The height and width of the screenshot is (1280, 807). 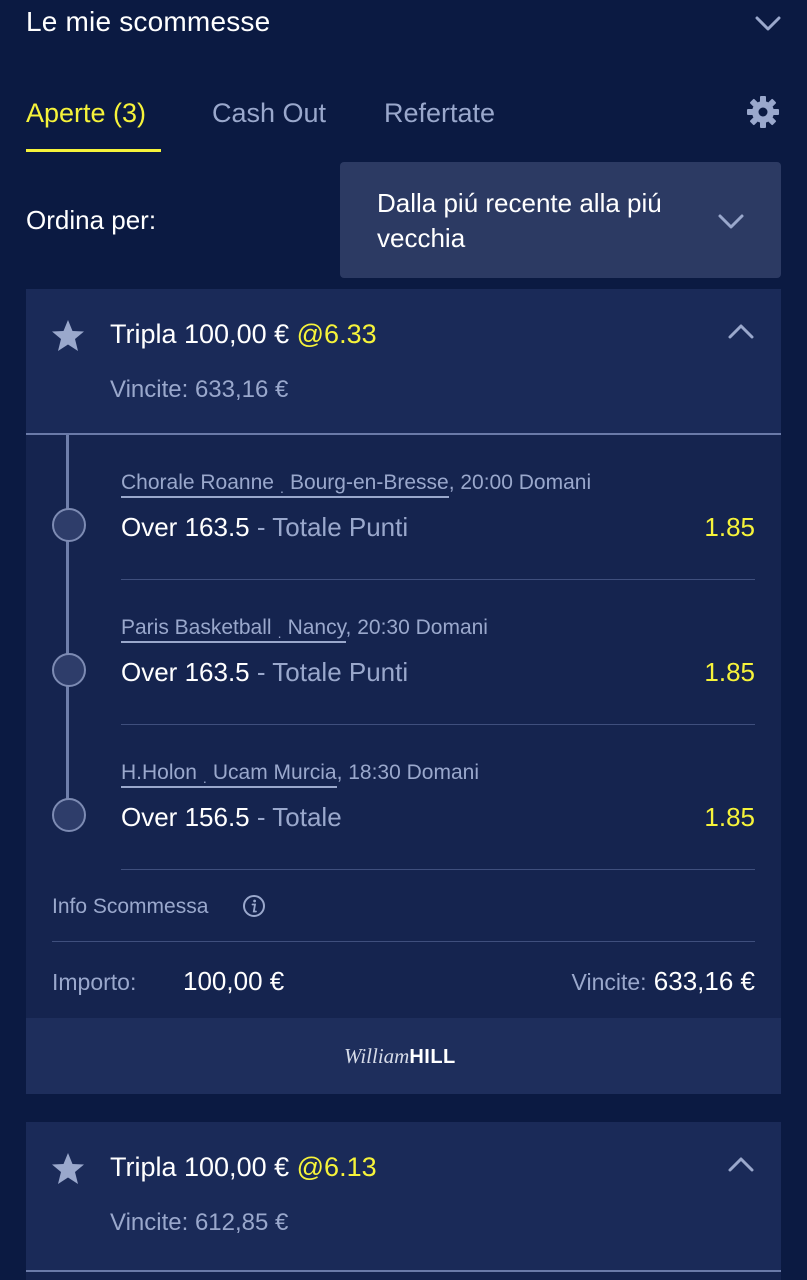 What do you see at coordinates (199, 1222) in the screenshot?
I see `bet-potential-winnings: Vincite: 612,85 €` at bounding box center [199, 1222].